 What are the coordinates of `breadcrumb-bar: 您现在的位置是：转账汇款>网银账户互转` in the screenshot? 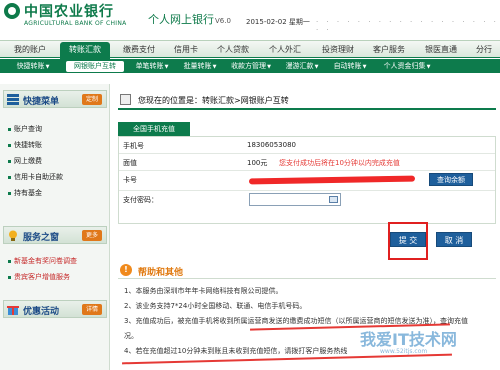 It's located at (307, 100).